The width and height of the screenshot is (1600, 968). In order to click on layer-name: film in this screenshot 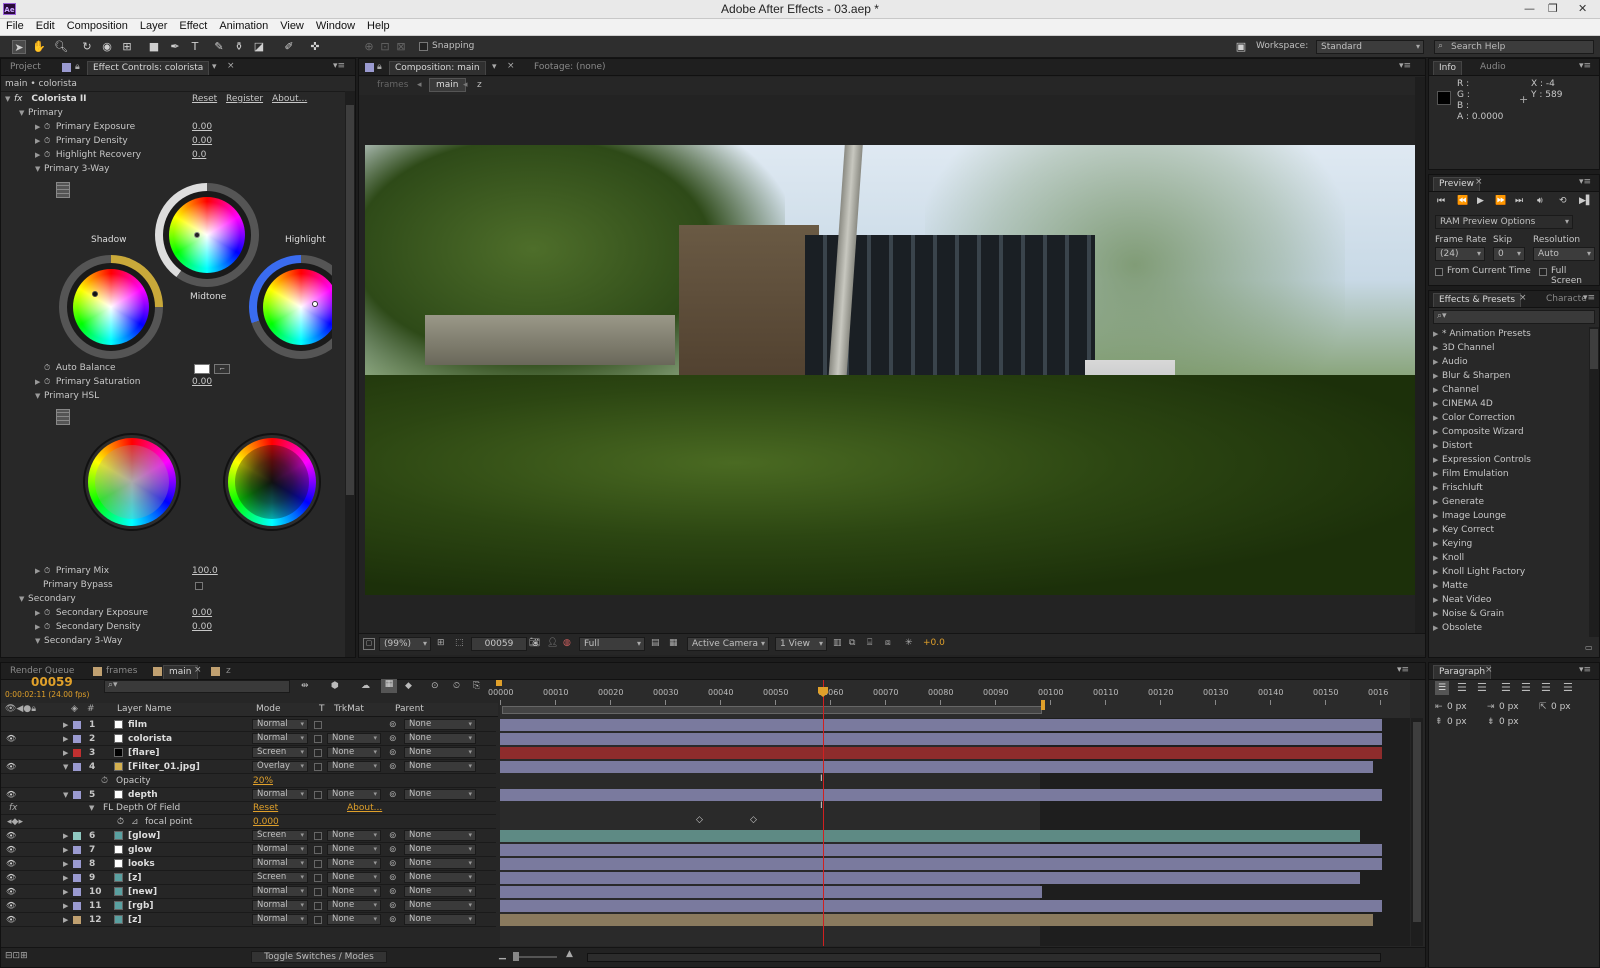, I will do `click(137, 725)`.